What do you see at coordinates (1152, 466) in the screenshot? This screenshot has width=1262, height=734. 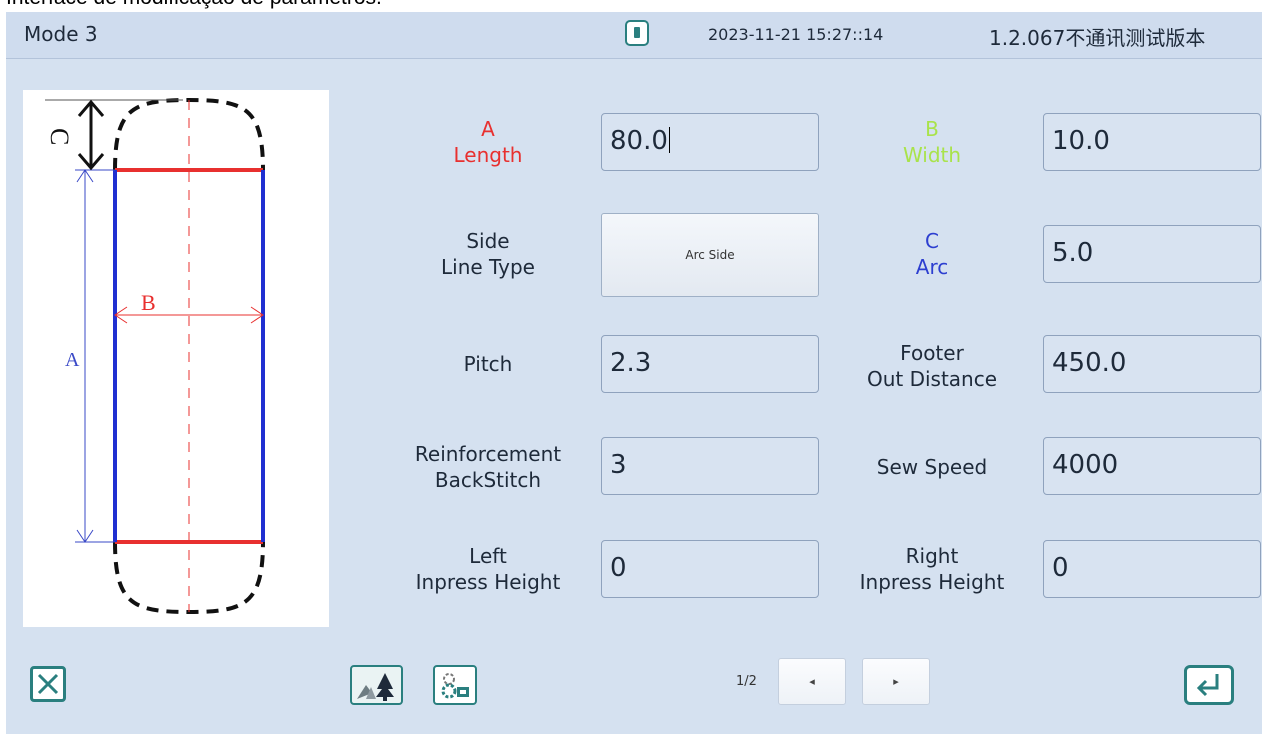 I see `sew-speed-input: 4000` at bounding box center [1152, 466].